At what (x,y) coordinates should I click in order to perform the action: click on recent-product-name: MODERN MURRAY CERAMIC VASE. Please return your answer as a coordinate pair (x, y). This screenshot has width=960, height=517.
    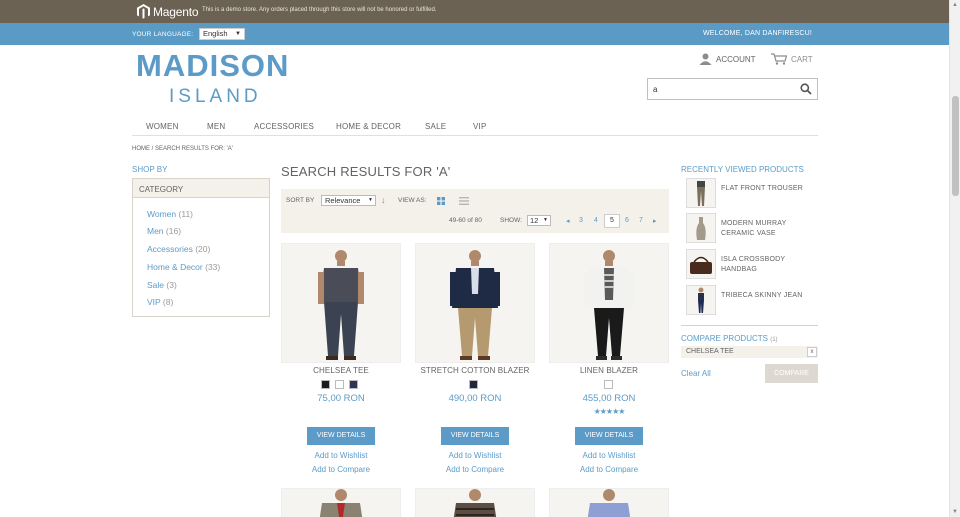
    Looking at the image, I should click on (768, 229).